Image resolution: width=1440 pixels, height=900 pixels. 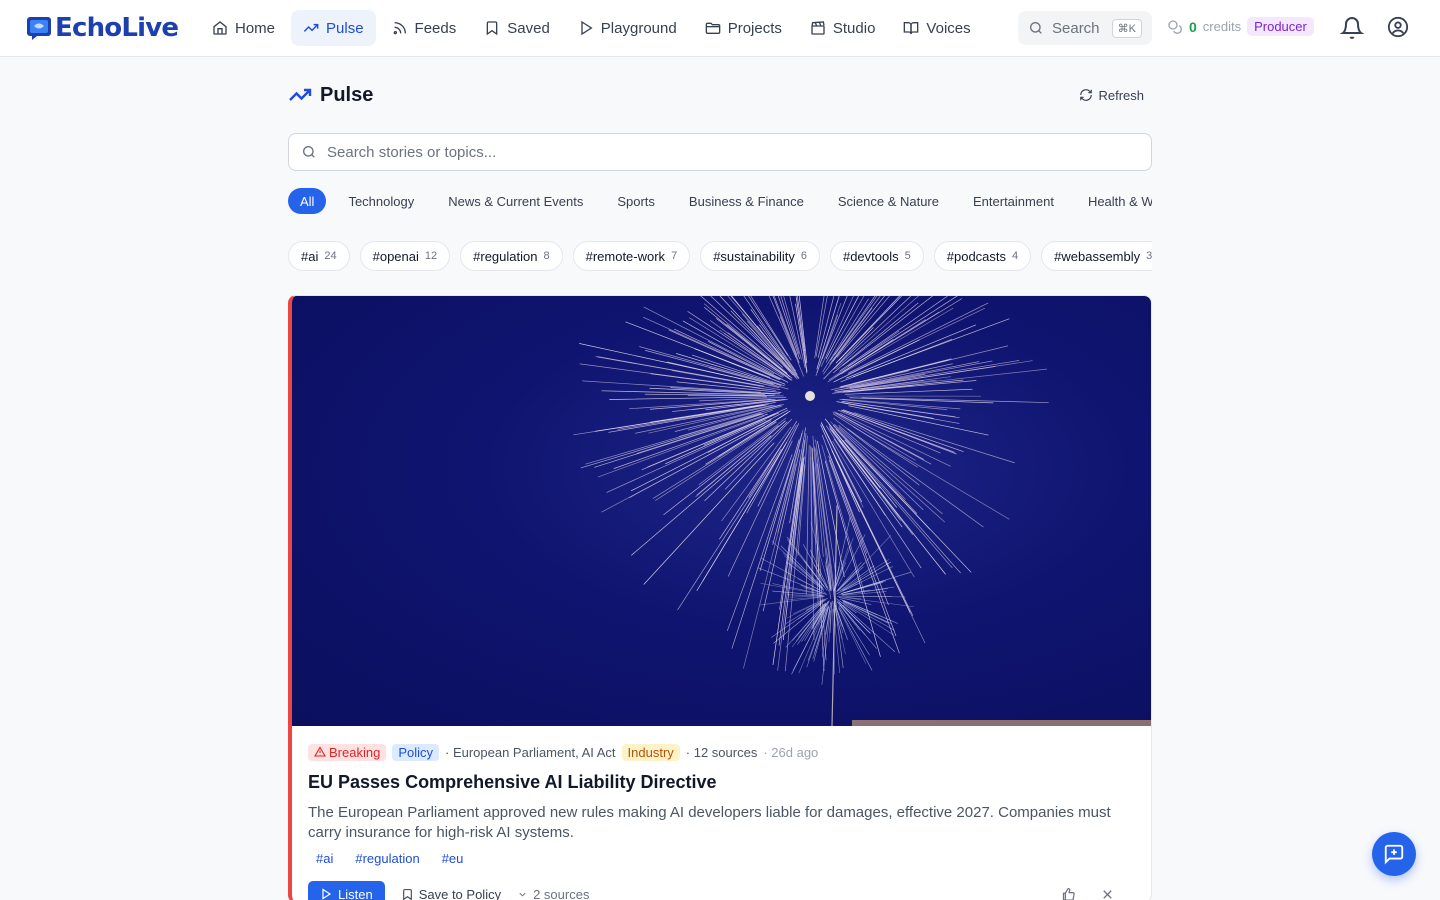 What do you see at coordinates (754, 28) in the screenshot?
I see `nav-label: Projects` at bounding box center [754, 28].